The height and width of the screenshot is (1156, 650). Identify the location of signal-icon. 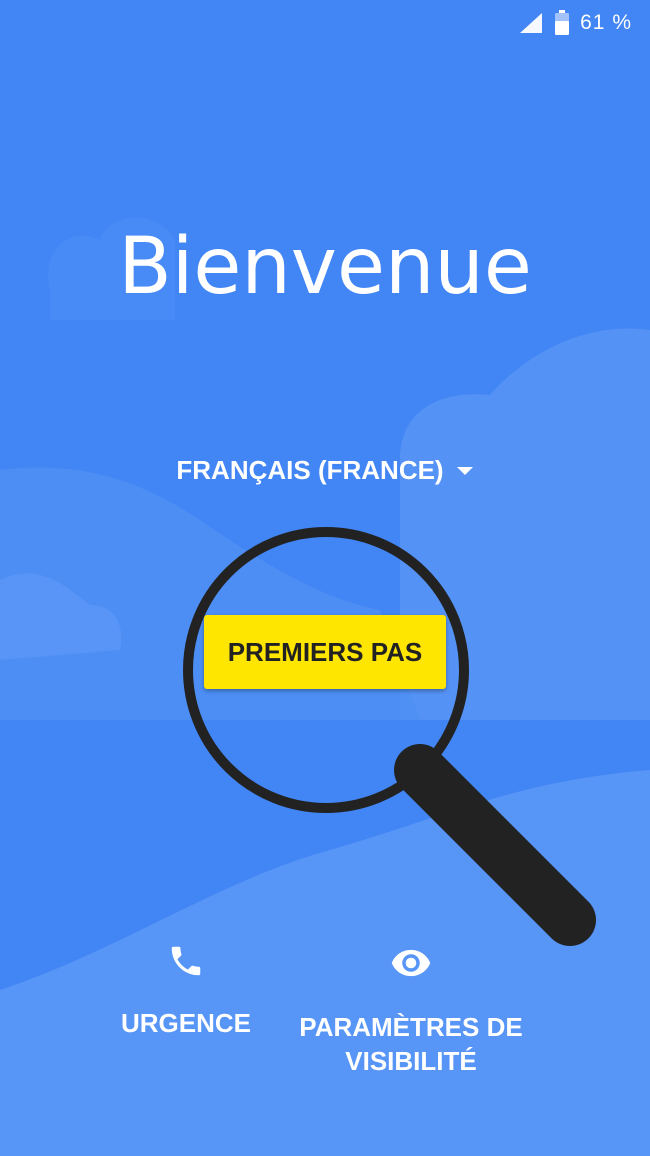
(531, 23).